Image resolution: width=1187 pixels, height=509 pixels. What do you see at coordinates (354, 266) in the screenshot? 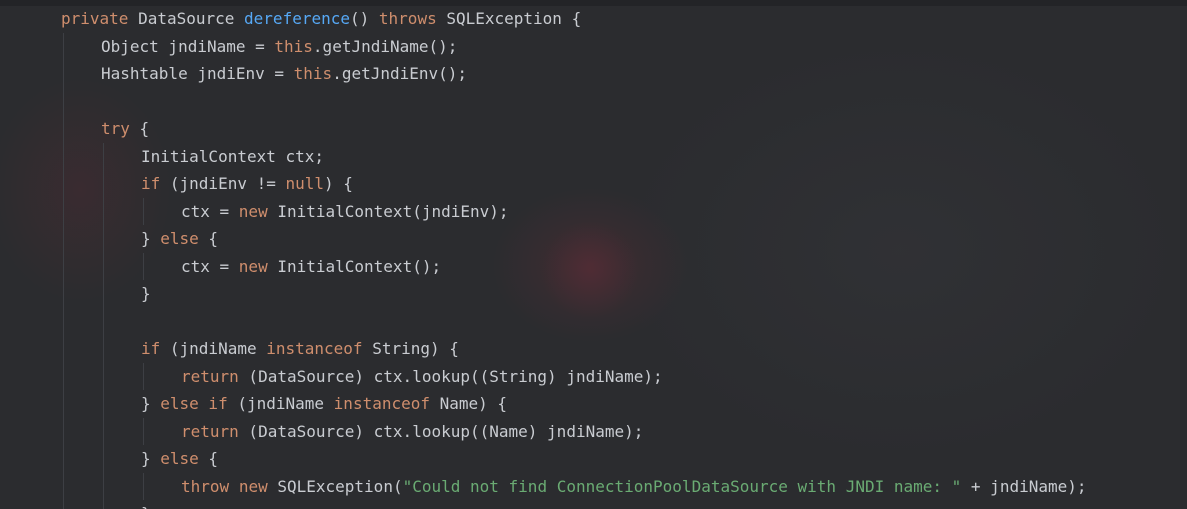
I see `code-token: InitialContext();` at bounding box center [354, 266].